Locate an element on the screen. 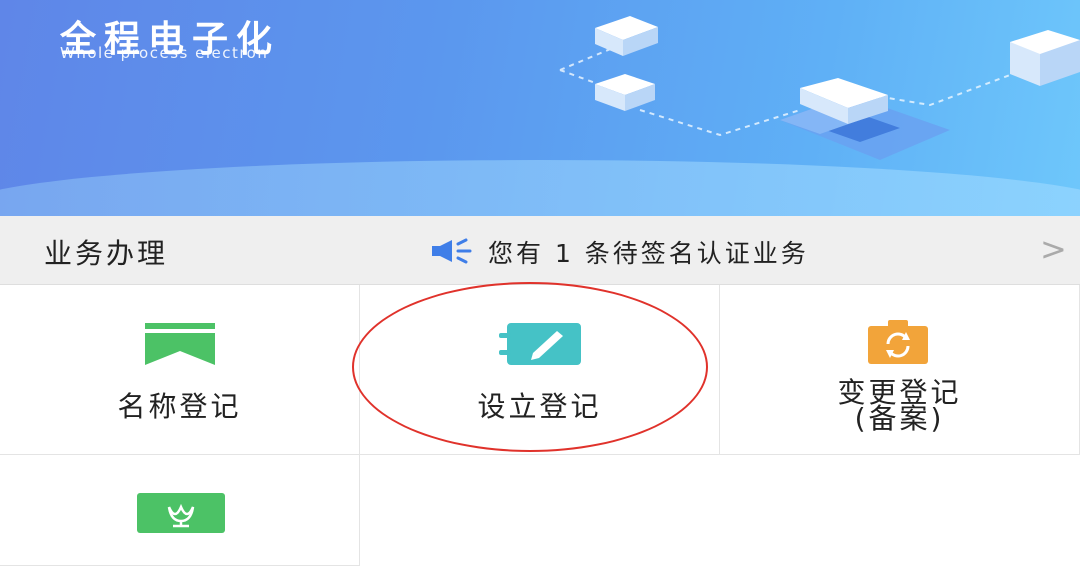 This screenshot has height=566, width=1080. notebook-pen-icon is located at coordinates (540, 344).